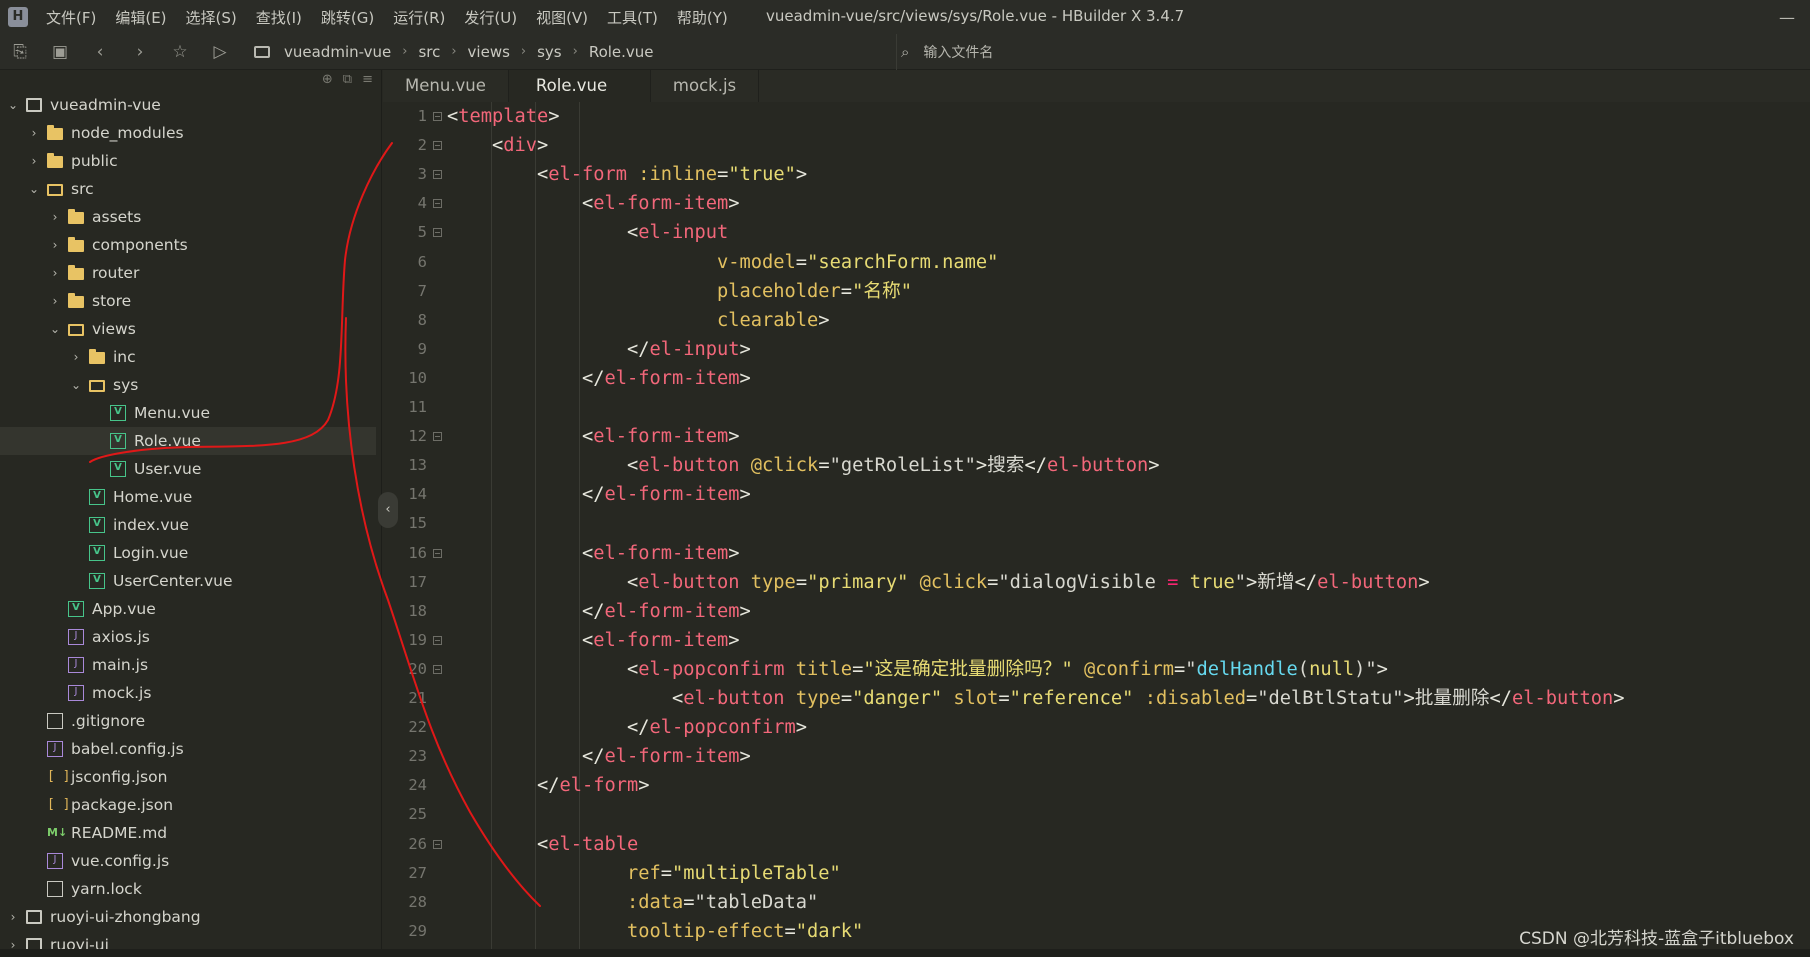 The image size is (1810, 957). What do you see at coordinates (490, 17) in the screenshot?
I see `menu-publish: 发行(U)` at bounding box center [490, 17].